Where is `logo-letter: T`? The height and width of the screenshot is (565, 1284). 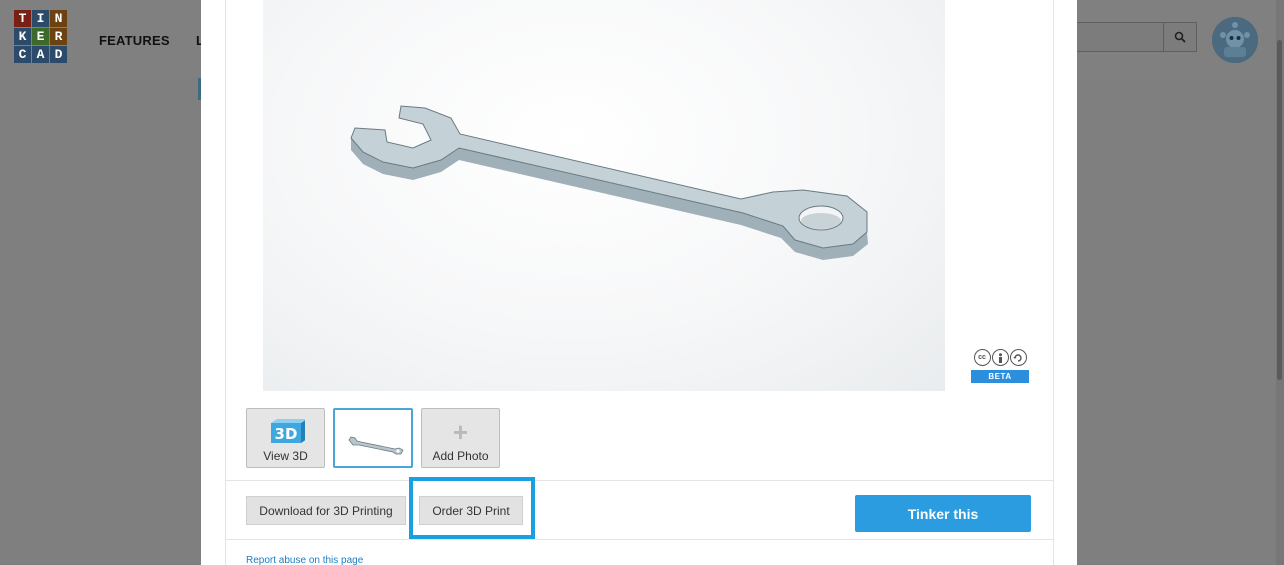
logo-letter: T is located at coordinates (22, 18).